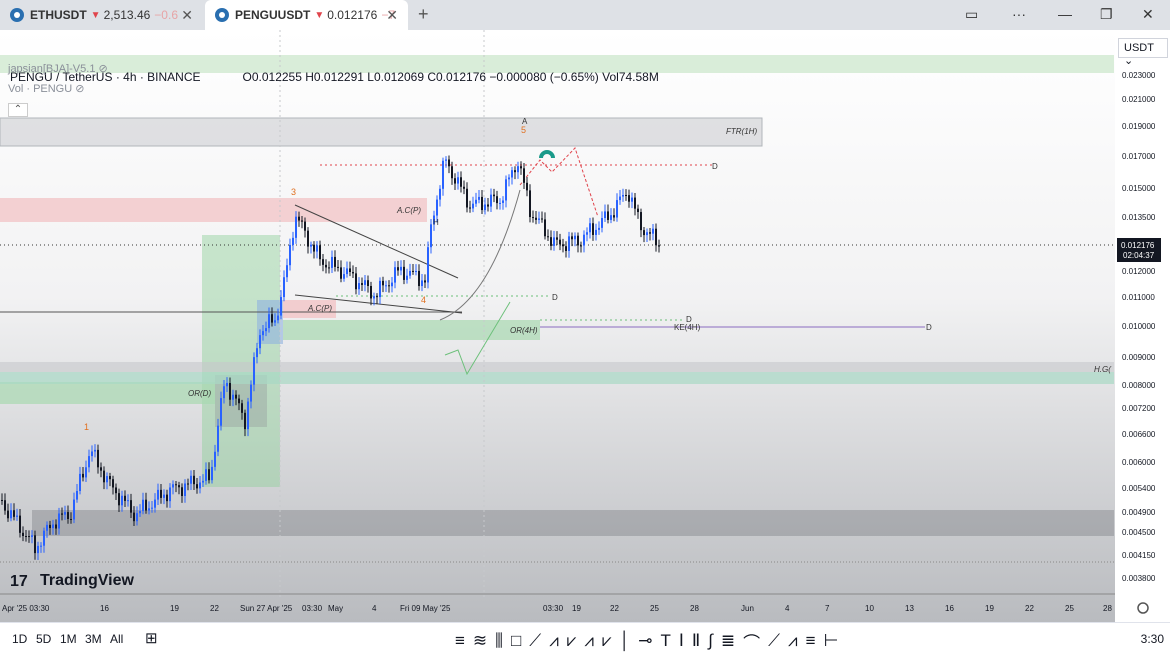 Image resolution: width=1170 pixels, height=659 pixels. Describe the element at coordinates (696, 641) in the screenshot. I see `date-range-icon: Ⅱ` at that location.